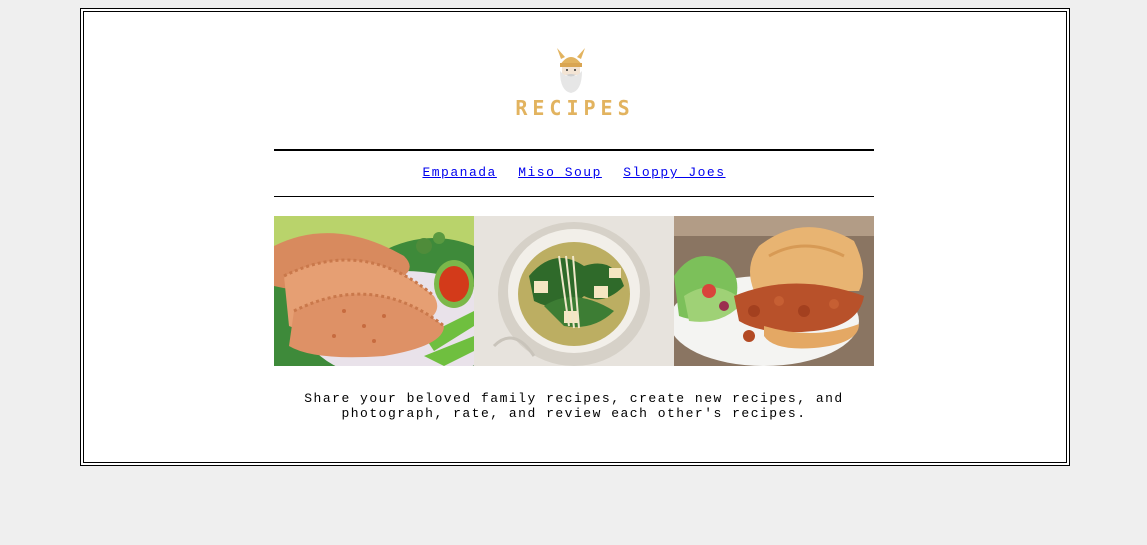 The image size is (1147, 545). Describe the element at coordinates (374, 291) in the screenshot. I see `empanada-photo` at that location.